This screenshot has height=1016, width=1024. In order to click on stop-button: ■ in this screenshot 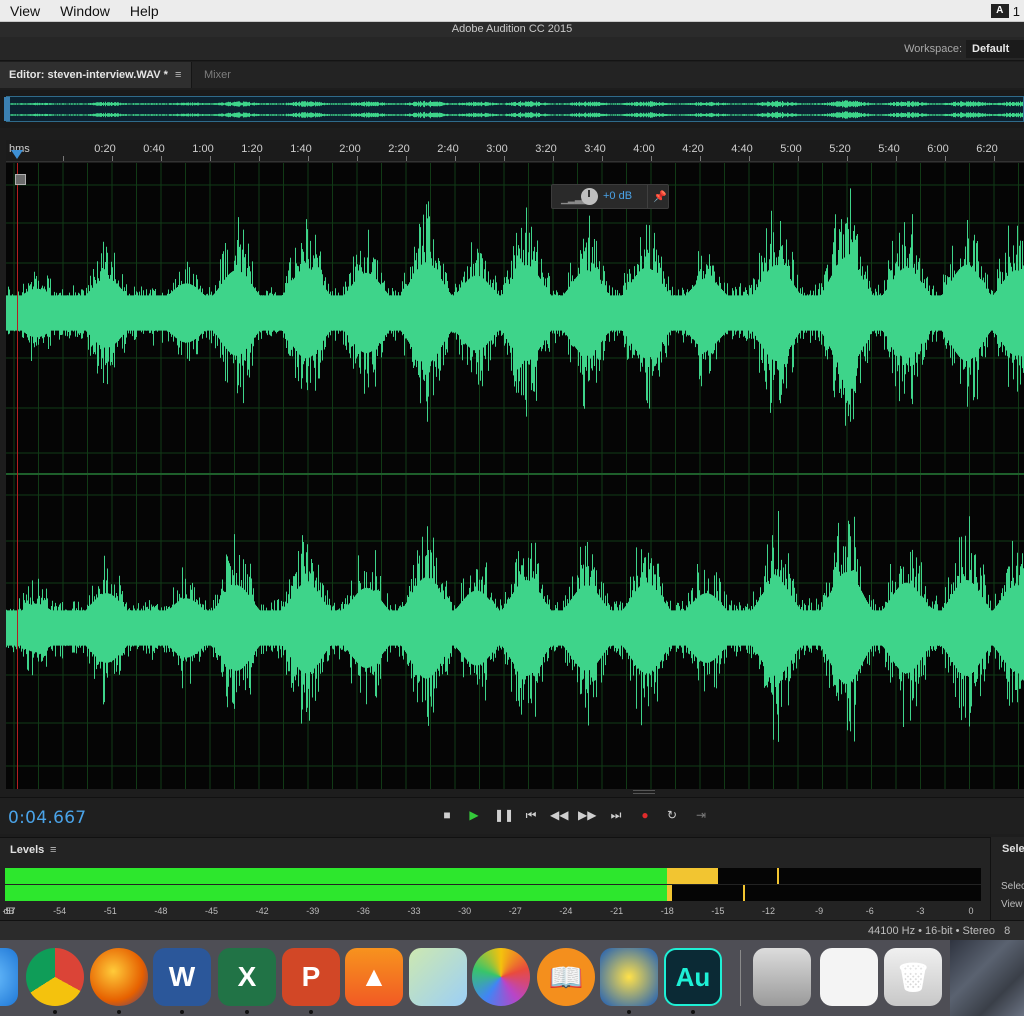, I will do `click(447, 815)`.